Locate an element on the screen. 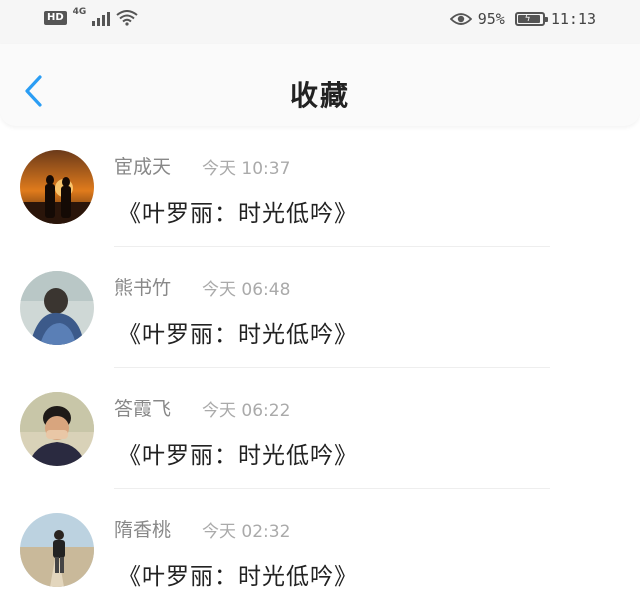 The image size is (640, 612). battery-icon: ϟ is located at coordinates (531, 19).